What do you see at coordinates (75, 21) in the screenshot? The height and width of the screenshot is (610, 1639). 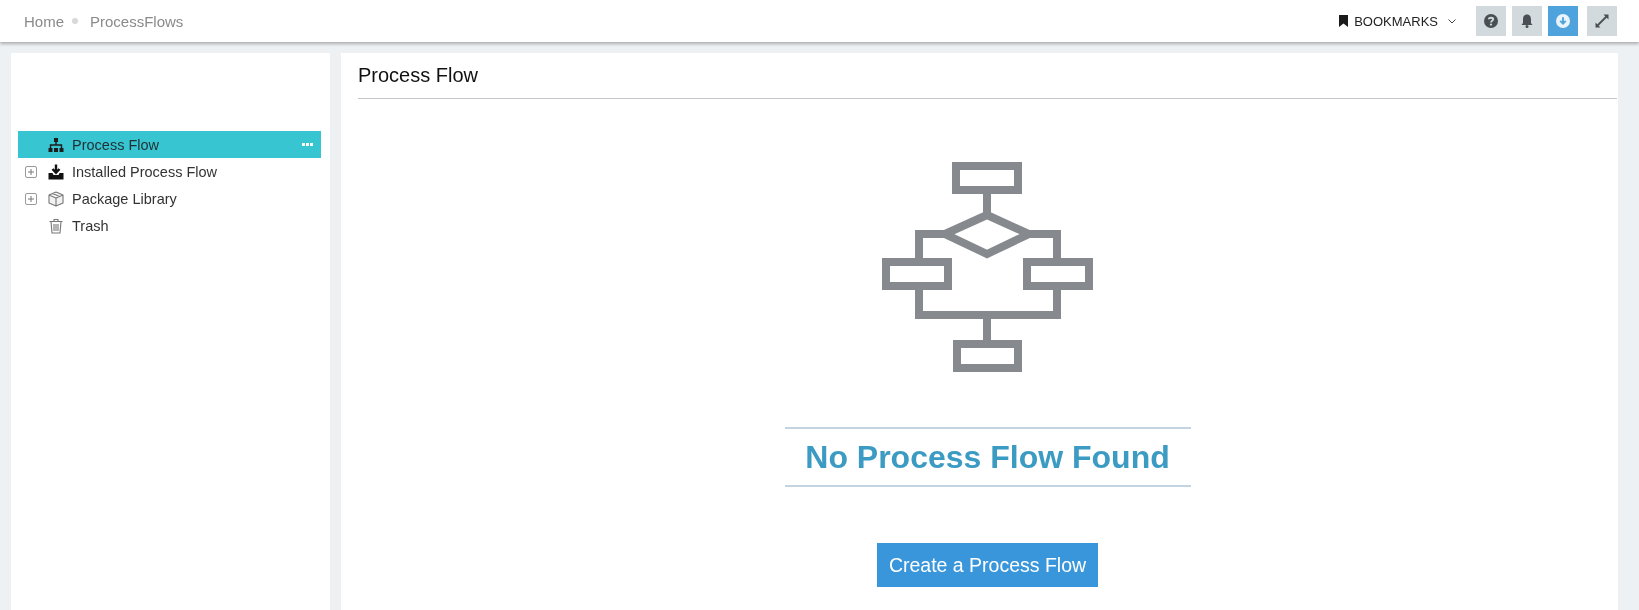 I see `breadcrumb-separator-icon` at bounding box center [75, 21].